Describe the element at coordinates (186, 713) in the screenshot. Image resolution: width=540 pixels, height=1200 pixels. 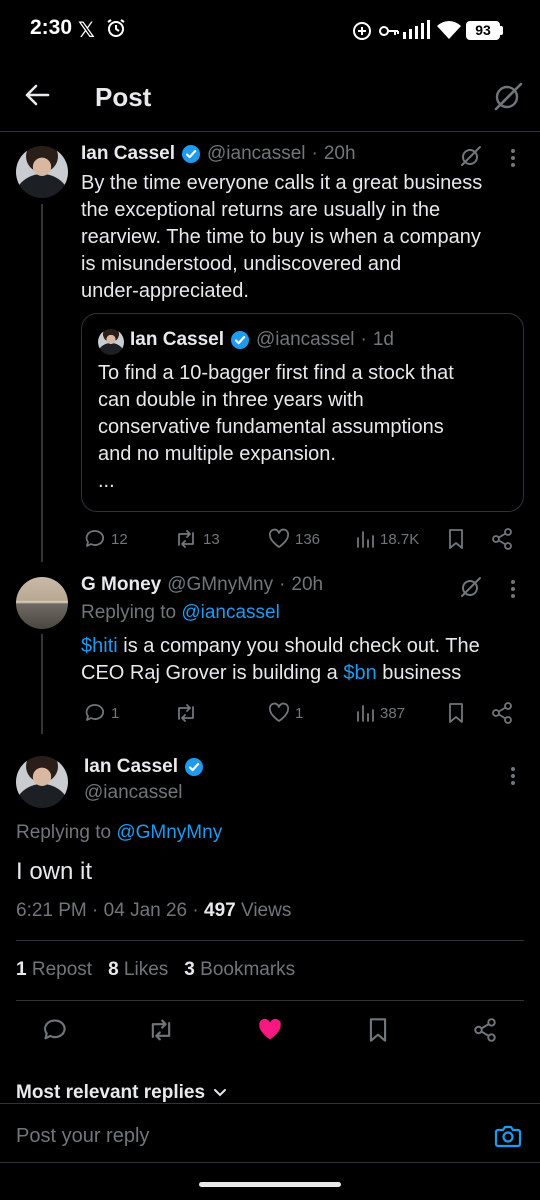
I see `repost-button` at that location.